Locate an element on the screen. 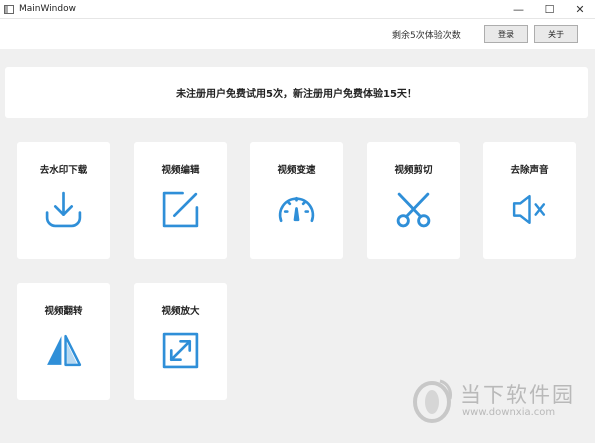 The width and height of the screenshot is (595, 443). window-controls: — ☐ ✕ is located at coordinates (549, 9).